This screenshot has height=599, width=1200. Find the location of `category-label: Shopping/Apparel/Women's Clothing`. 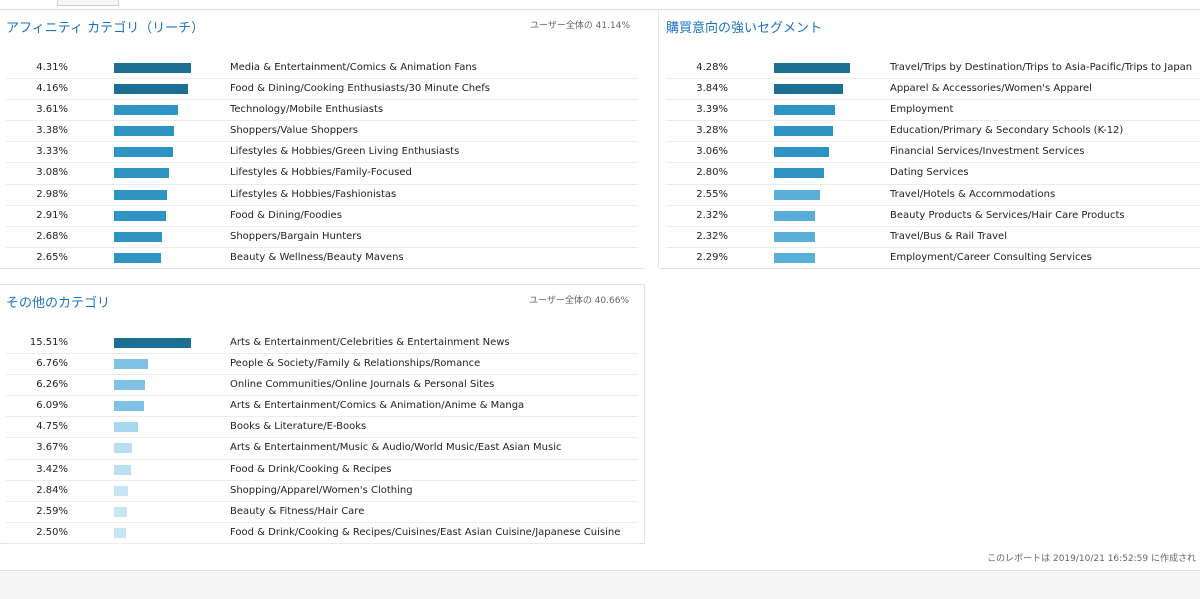

category-label: Shopping/Apparel/Women's Clothing is located at coordinates (321, 490).